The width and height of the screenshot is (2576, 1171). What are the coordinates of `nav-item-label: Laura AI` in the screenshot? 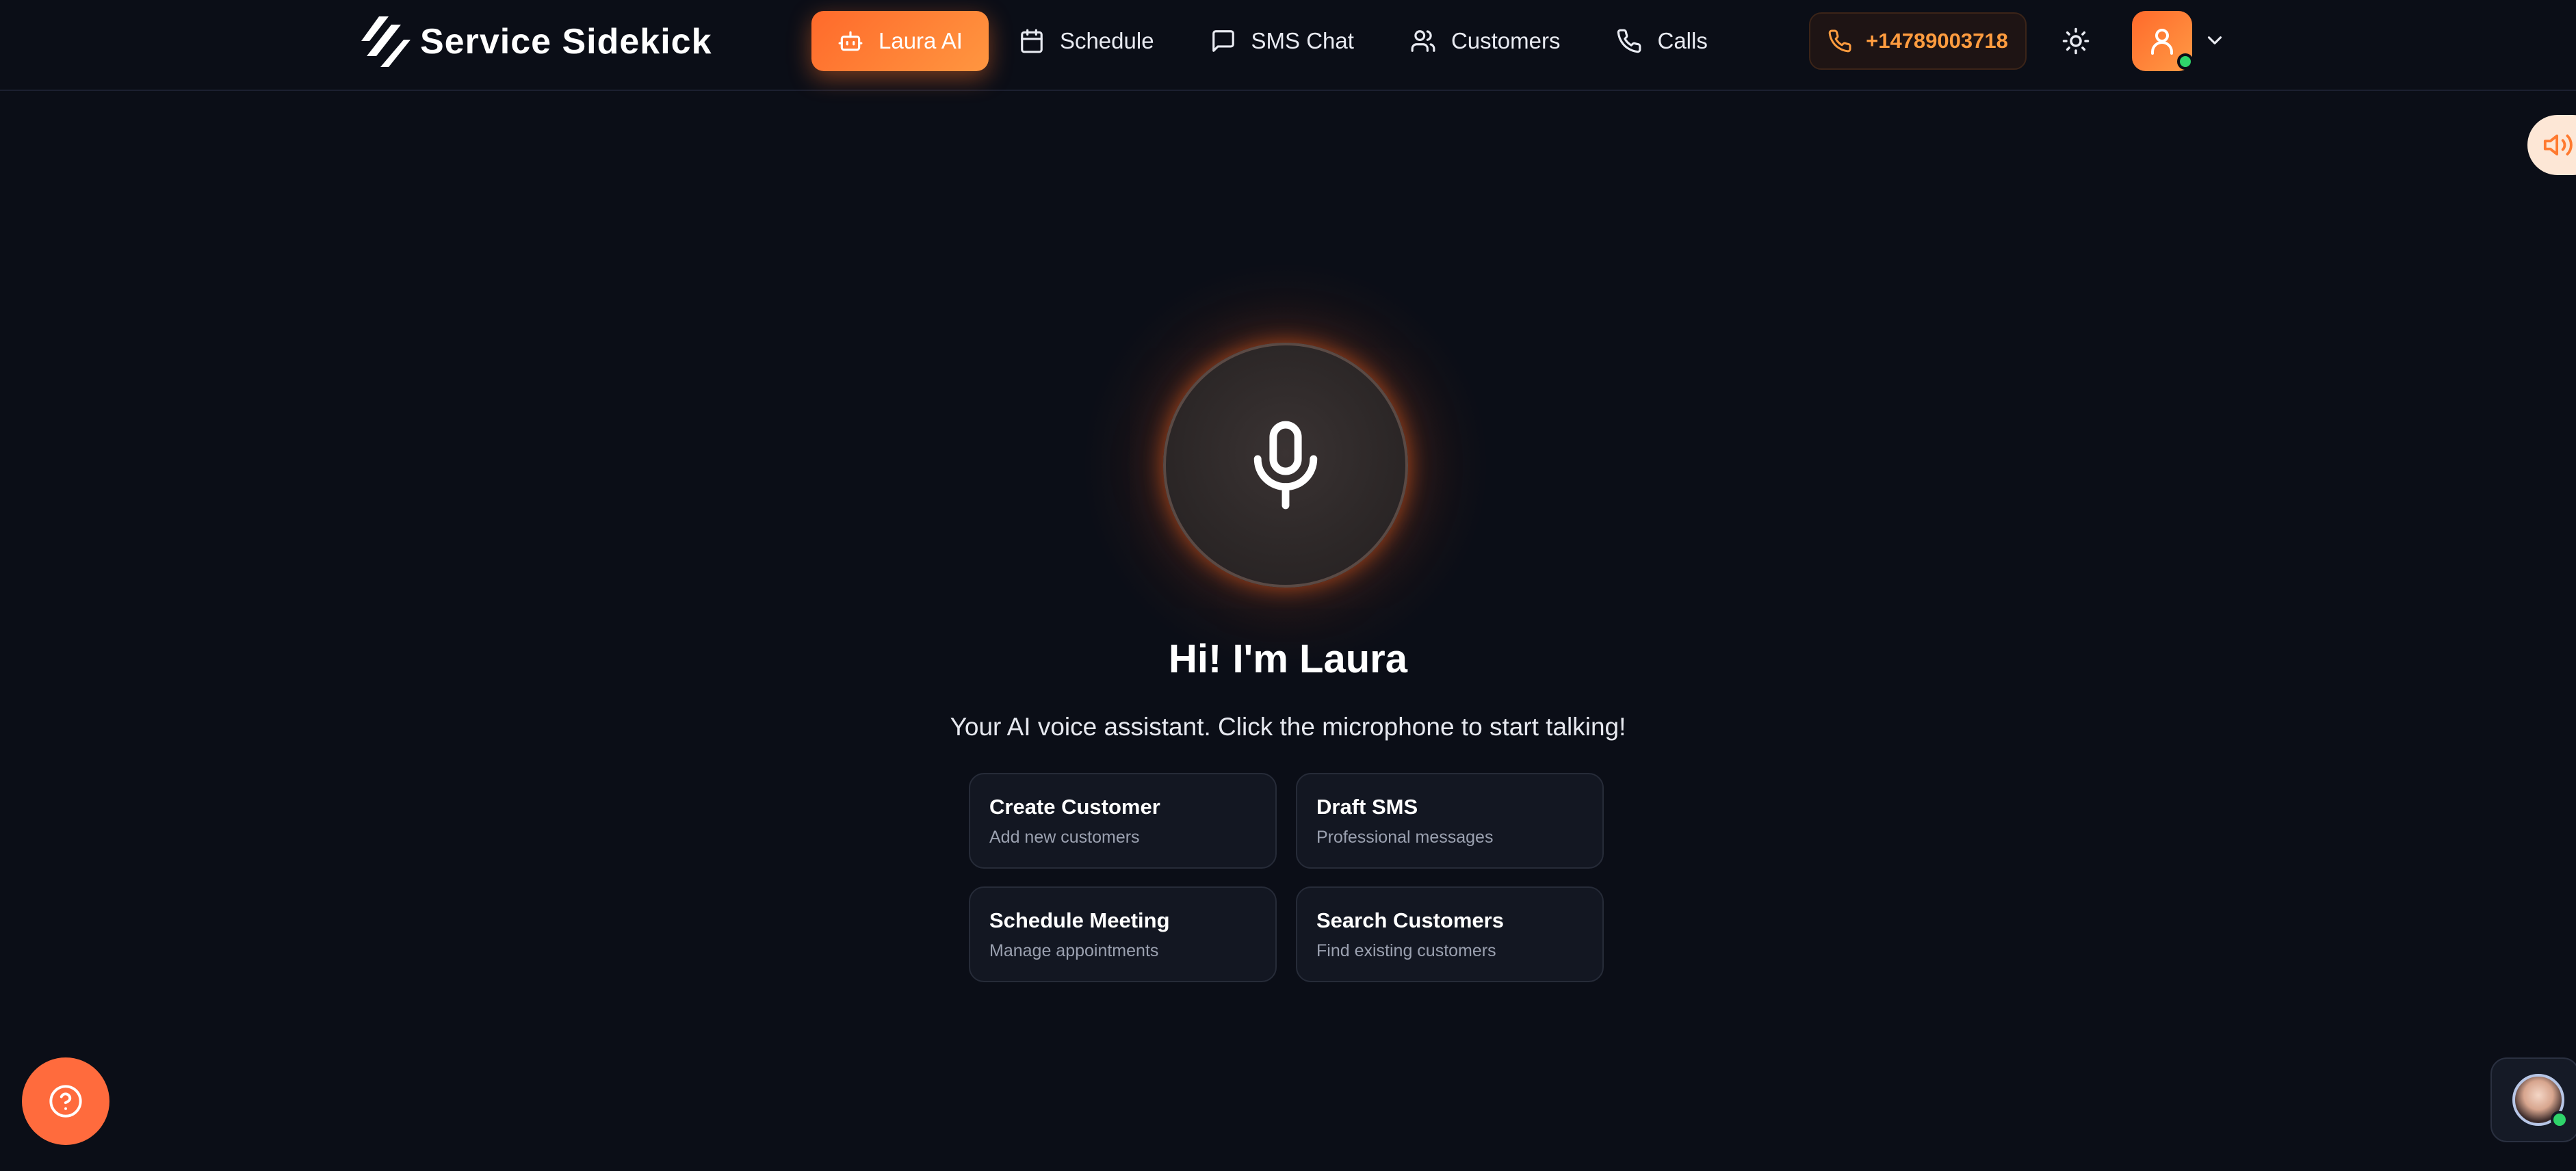 It's located at (921, 41).